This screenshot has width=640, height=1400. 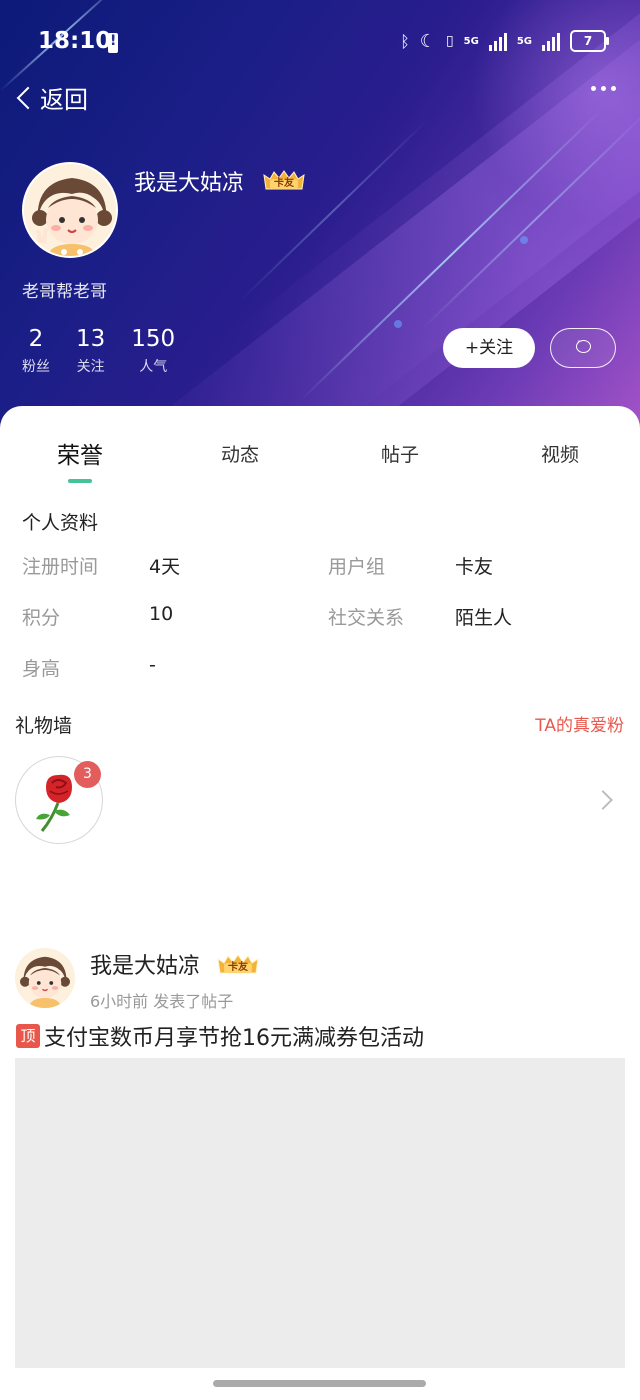 I want to click on stat-value: 13, so click(x=91, y=339).